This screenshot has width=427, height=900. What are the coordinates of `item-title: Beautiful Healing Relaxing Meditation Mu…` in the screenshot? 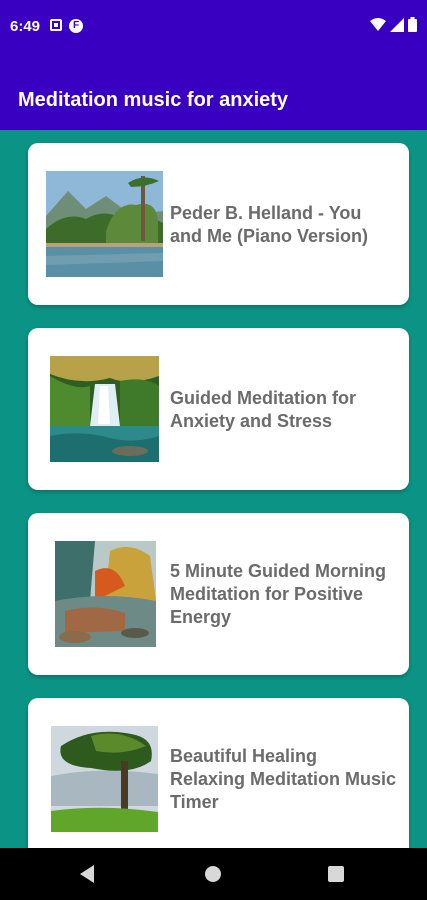 It's located at (283, 779).